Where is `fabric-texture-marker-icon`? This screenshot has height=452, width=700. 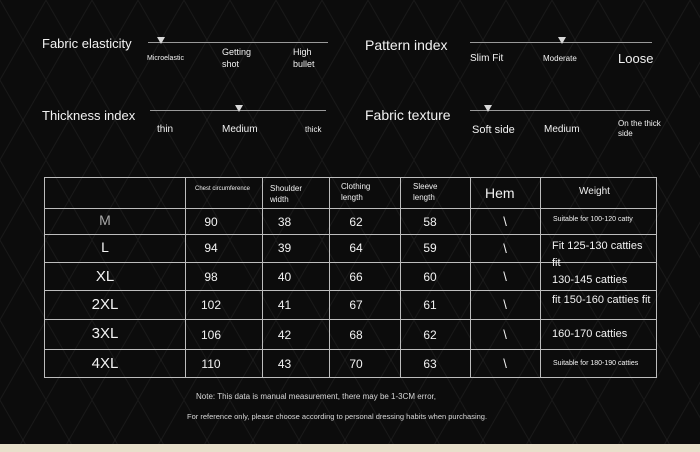
fabric-texture-marker-icon is located at coordinates (488, 108).